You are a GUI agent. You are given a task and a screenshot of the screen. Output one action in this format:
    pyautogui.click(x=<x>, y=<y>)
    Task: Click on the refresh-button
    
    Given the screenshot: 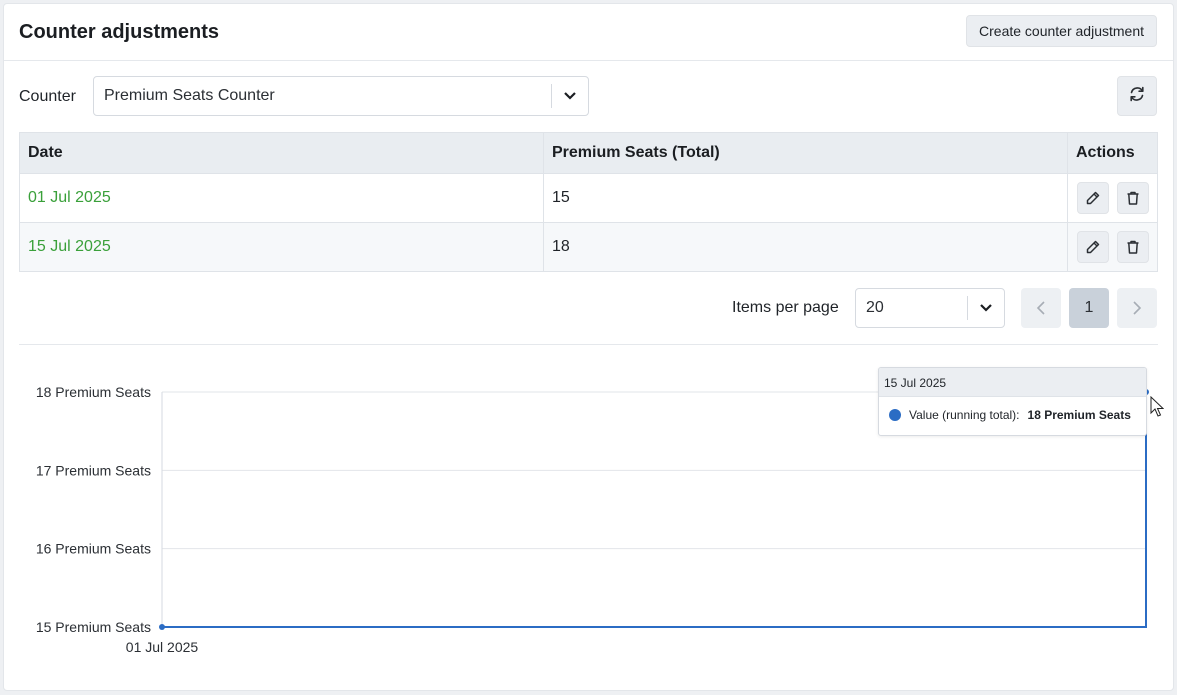 What is the action you would take?
    pyautogui.click(x=1137, y=96)
    